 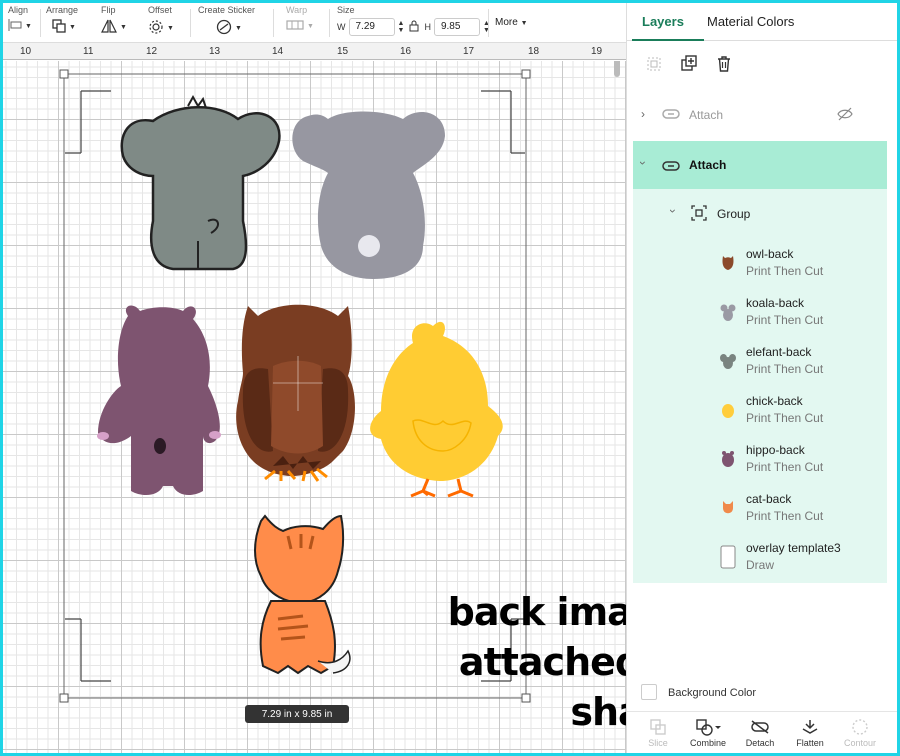 I want to click on layer-name: koala-back, so click(x=775, y=303).